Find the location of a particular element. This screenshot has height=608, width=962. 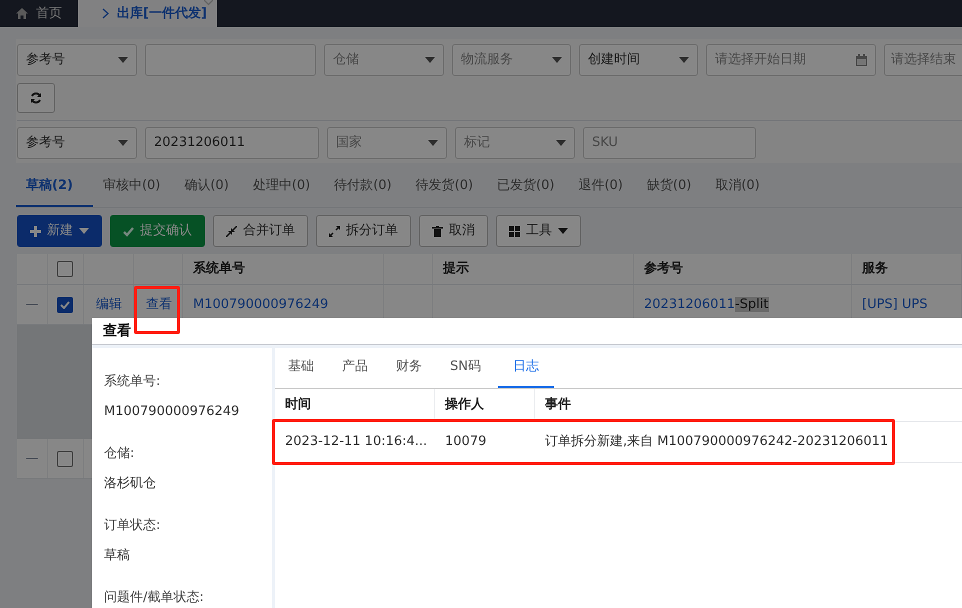

edit-link: 编辑 is located at coordinates (109, 304).